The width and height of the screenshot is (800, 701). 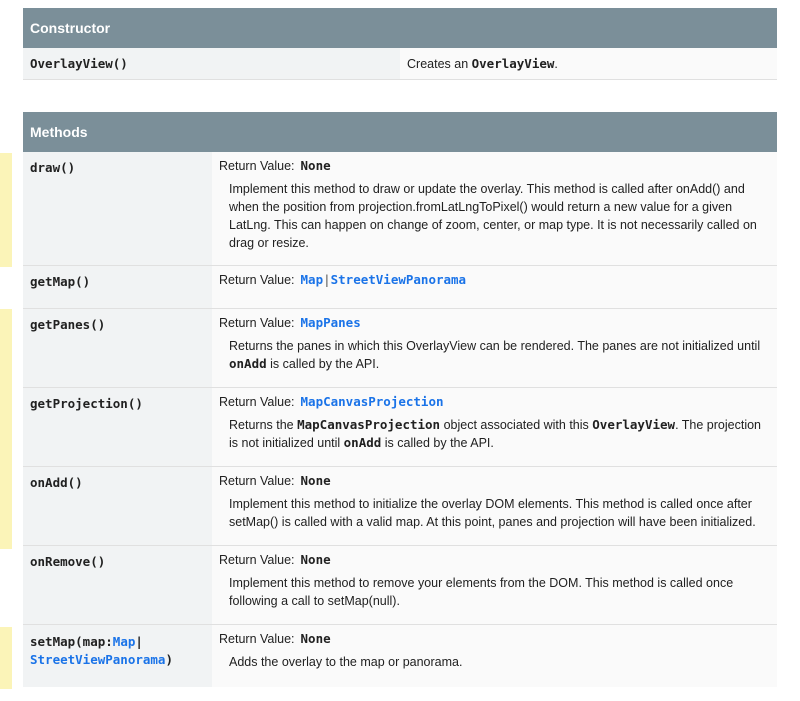 What do you see at coordinates (494, 326) in the screenshot?
I see `return-value: Return Value: MapPanes` at bounding box center [494, 326].